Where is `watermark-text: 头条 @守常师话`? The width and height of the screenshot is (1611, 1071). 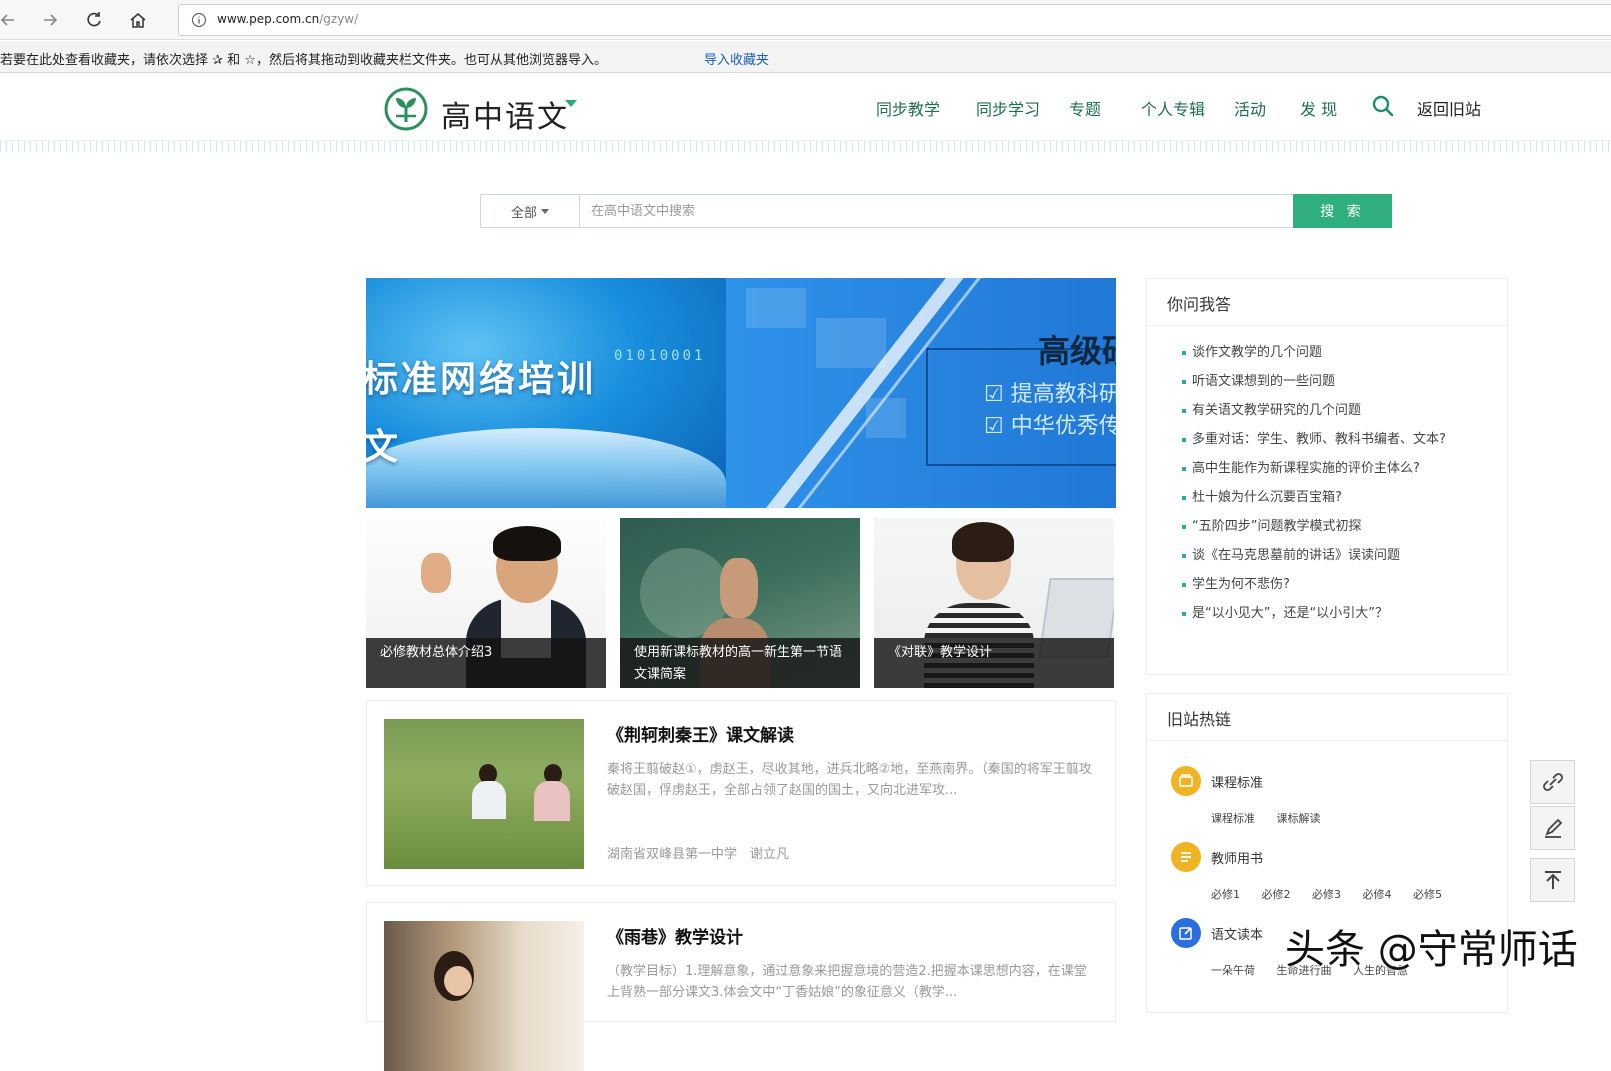
watermark-text: 头条 @守常师话 is located at coordinates (1431, 950).